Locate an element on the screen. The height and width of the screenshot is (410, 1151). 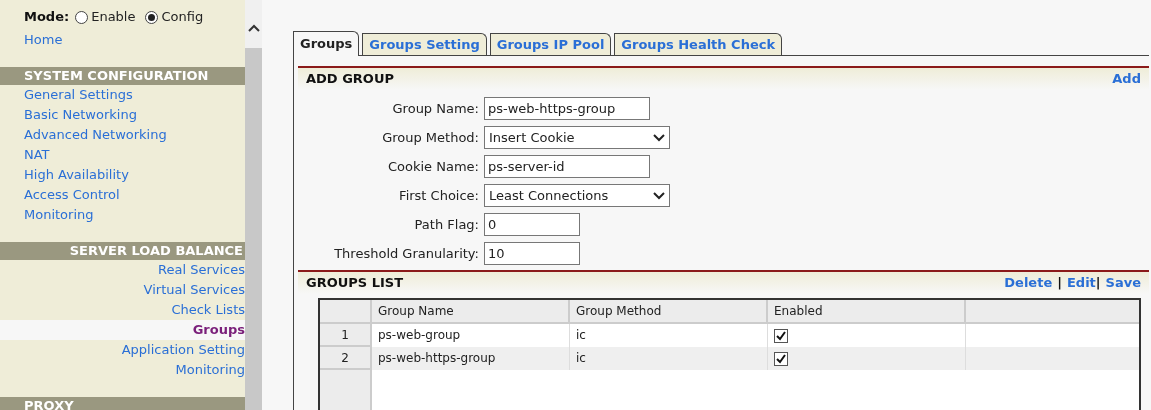
nav-link: Groups is located at coordinates (218, 329).